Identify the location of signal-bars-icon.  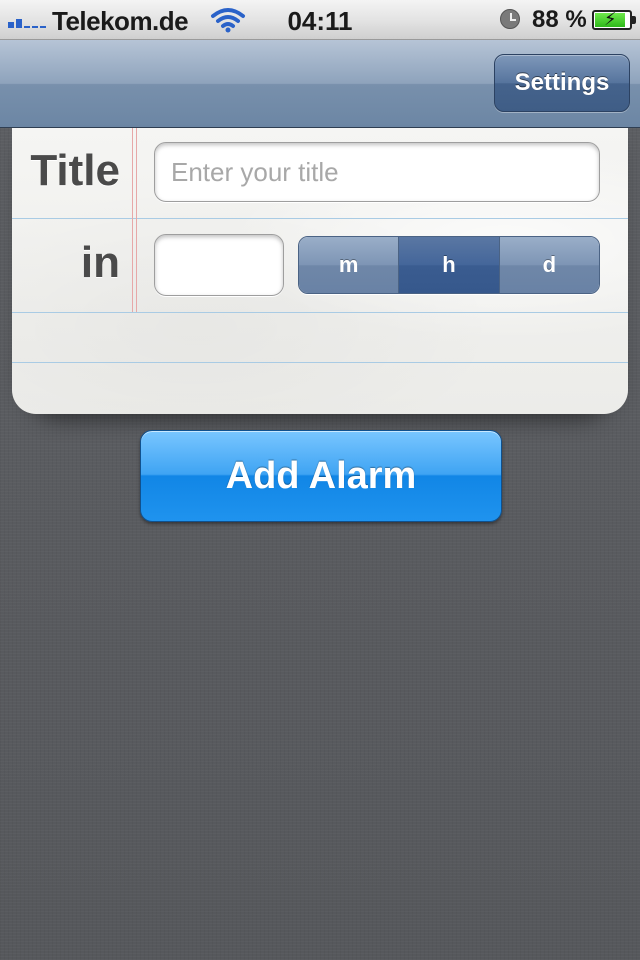
(28, 21).